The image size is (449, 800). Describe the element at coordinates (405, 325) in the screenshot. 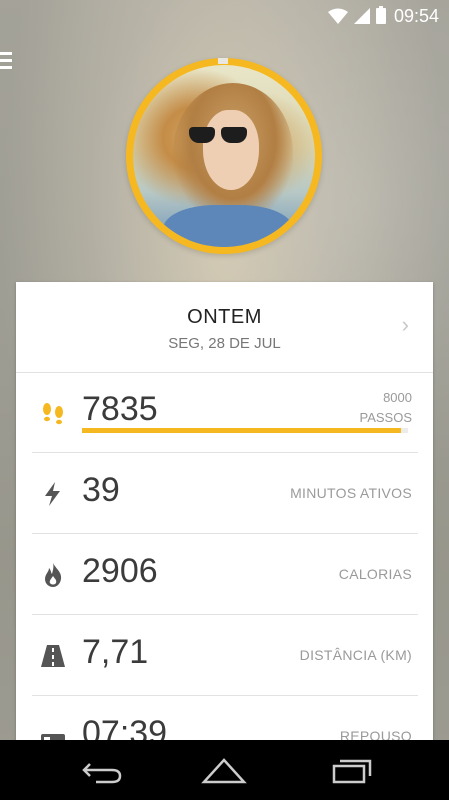

I see `chevron-right-icon: ›` at that location.